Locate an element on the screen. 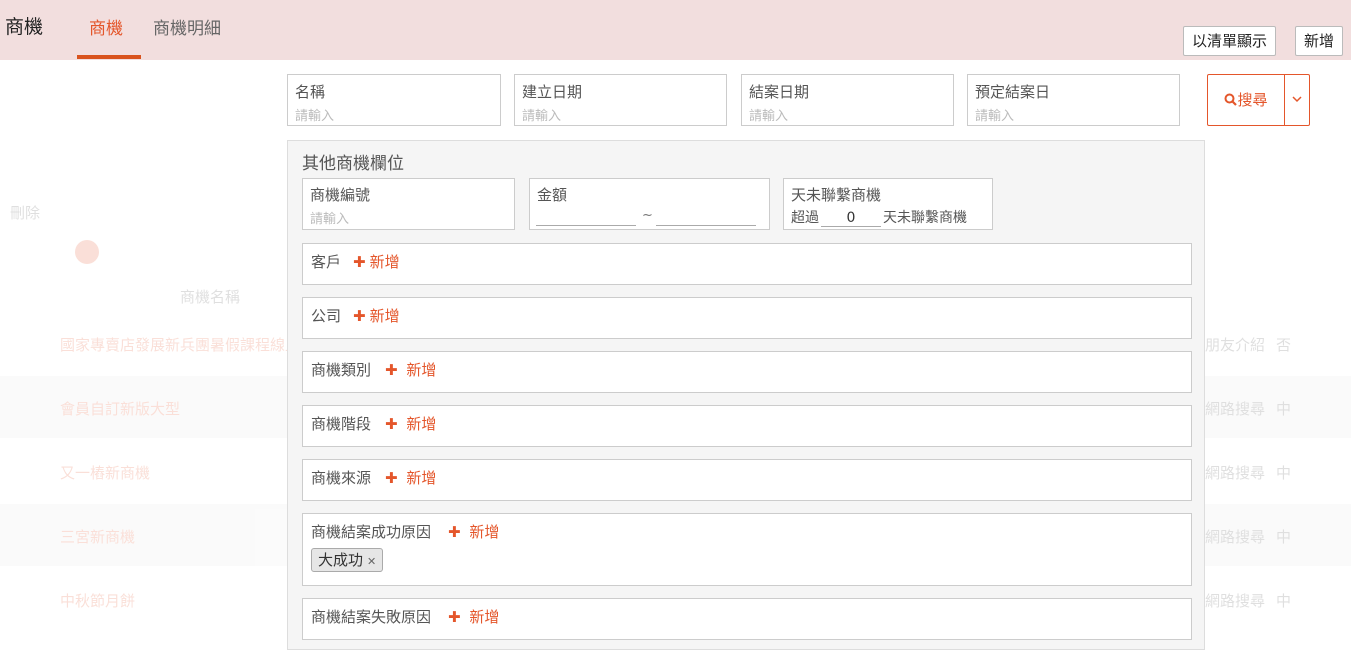 Image resolution: width=1351 pixels, height=650 pixels. no-contact-days-input: 0 is located at coordinates (851, 218).